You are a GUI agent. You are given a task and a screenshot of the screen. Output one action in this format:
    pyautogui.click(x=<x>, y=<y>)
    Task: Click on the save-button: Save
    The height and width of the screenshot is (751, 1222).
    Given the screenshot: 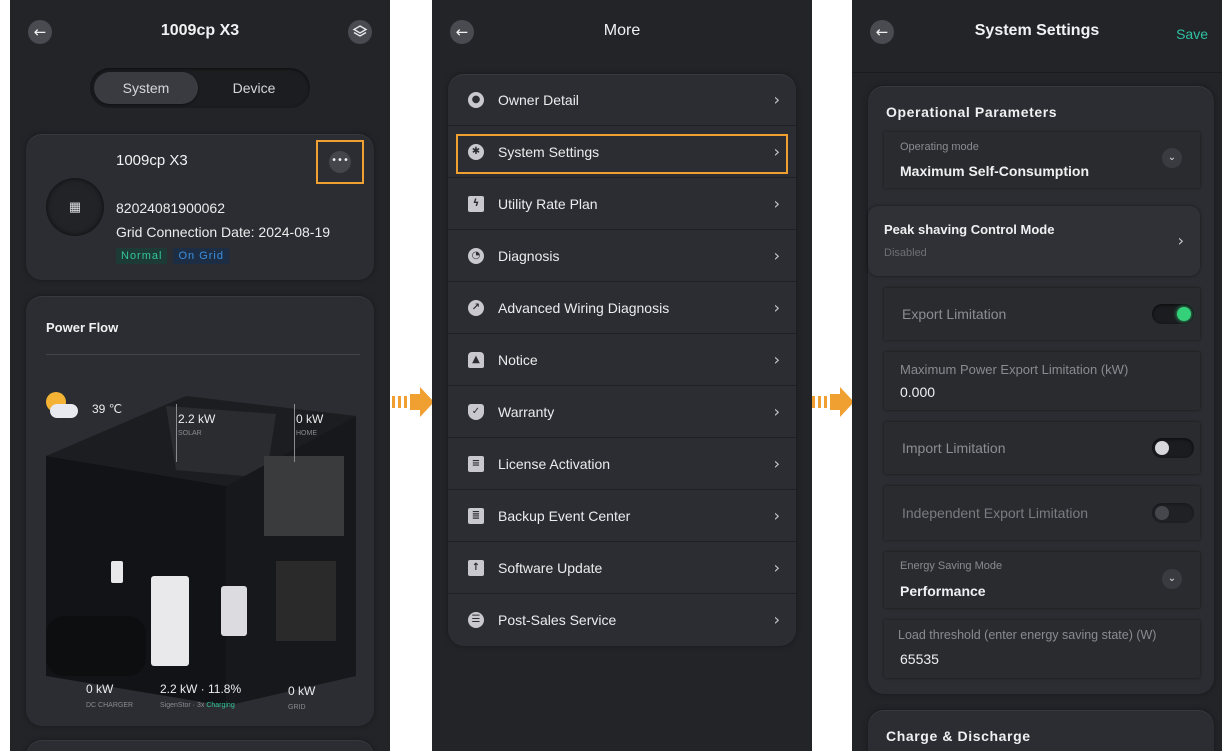 What is the action you would take?
    pyautogui.click(x=1192, y=34)
    